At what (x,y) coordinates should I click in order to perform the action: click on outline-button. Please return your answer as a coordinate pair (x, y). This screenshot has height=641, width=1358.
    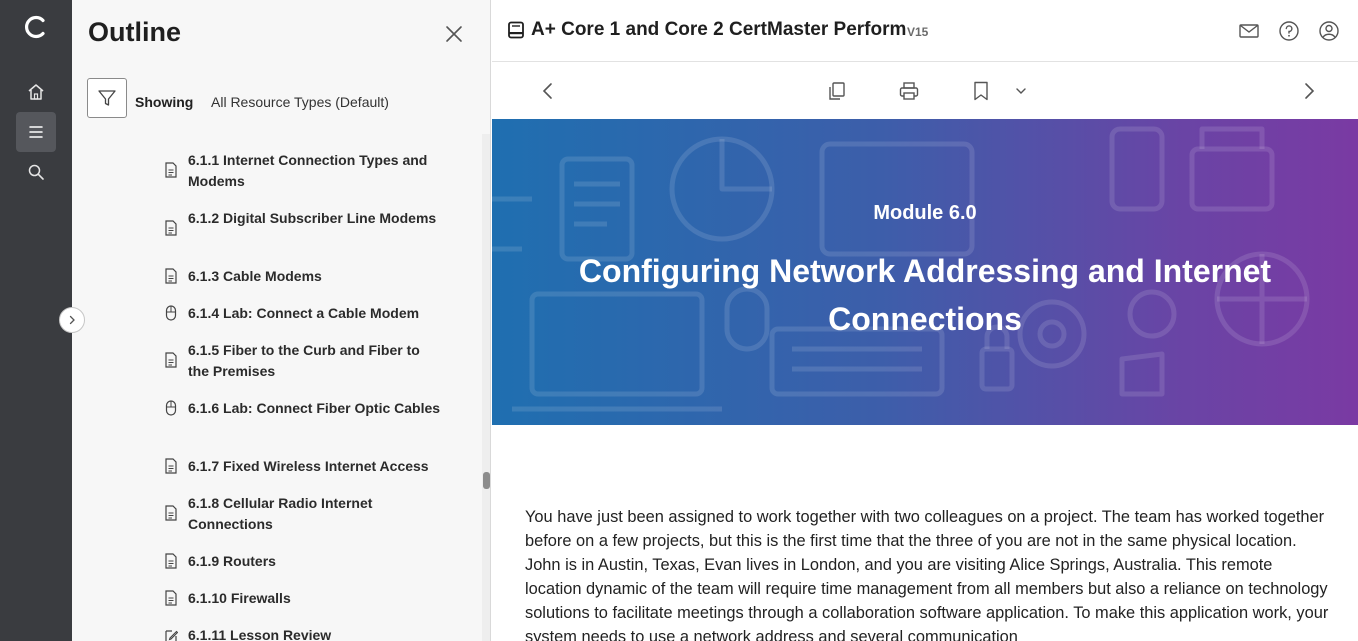
    Looking at the image, I should click on (36, 132).